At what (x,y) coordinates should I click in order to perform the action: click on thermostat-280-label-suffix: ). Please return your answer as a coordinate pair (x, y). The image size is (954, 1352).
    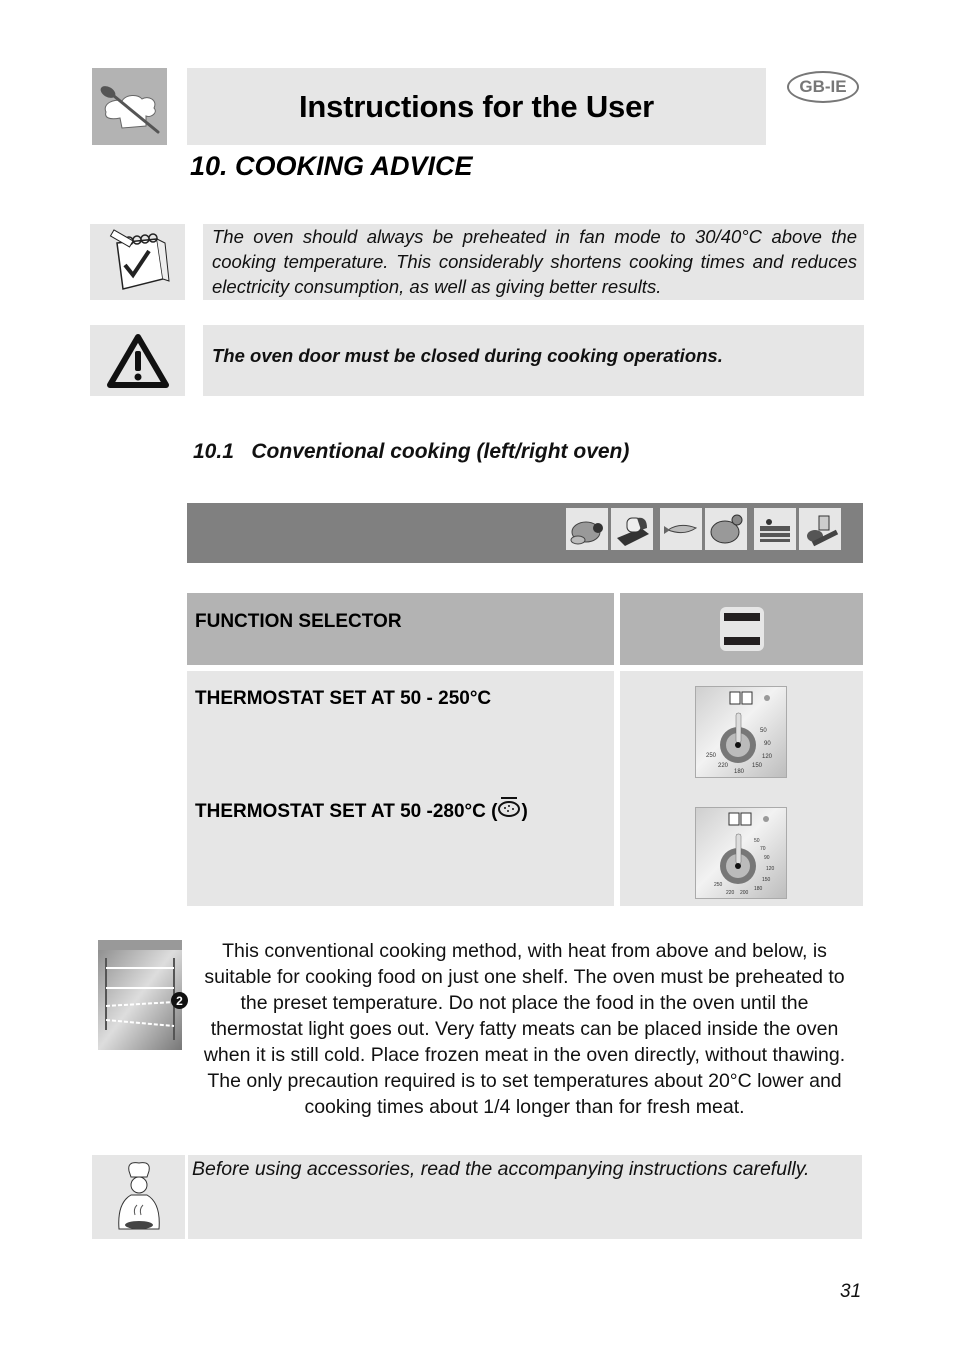
    Looking at the image, I should click on (524, 811).